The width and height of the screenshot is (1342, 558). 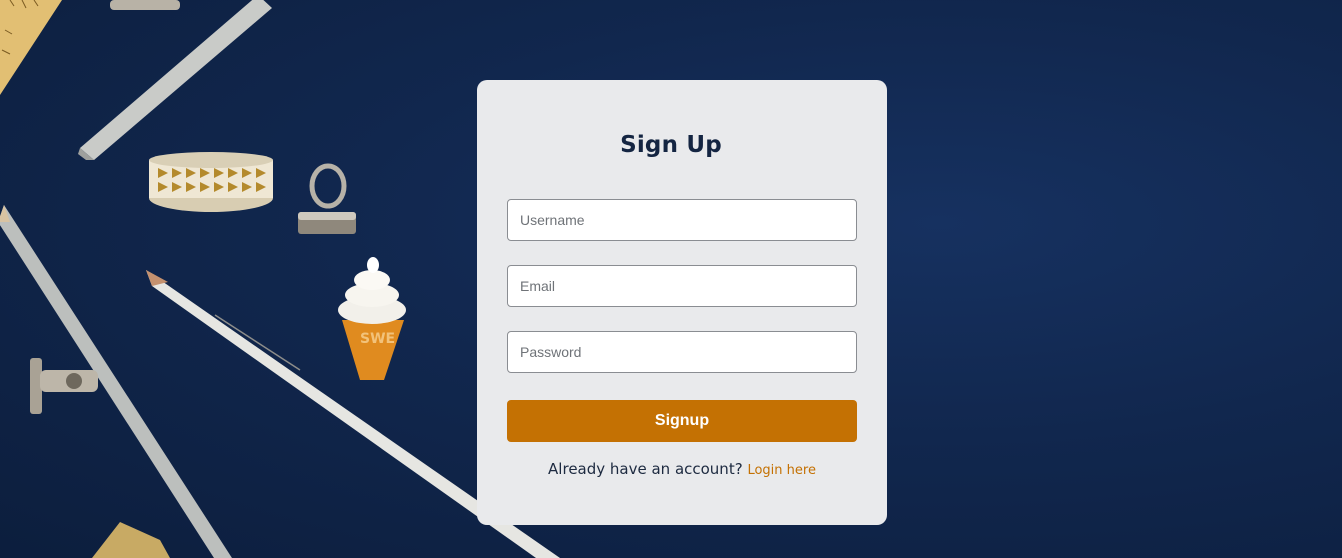 What do you see at coordinates (645, 469) in the screenshot?
I see `login-prompt-text: Already have an account?` at bounding box center [645, 469].